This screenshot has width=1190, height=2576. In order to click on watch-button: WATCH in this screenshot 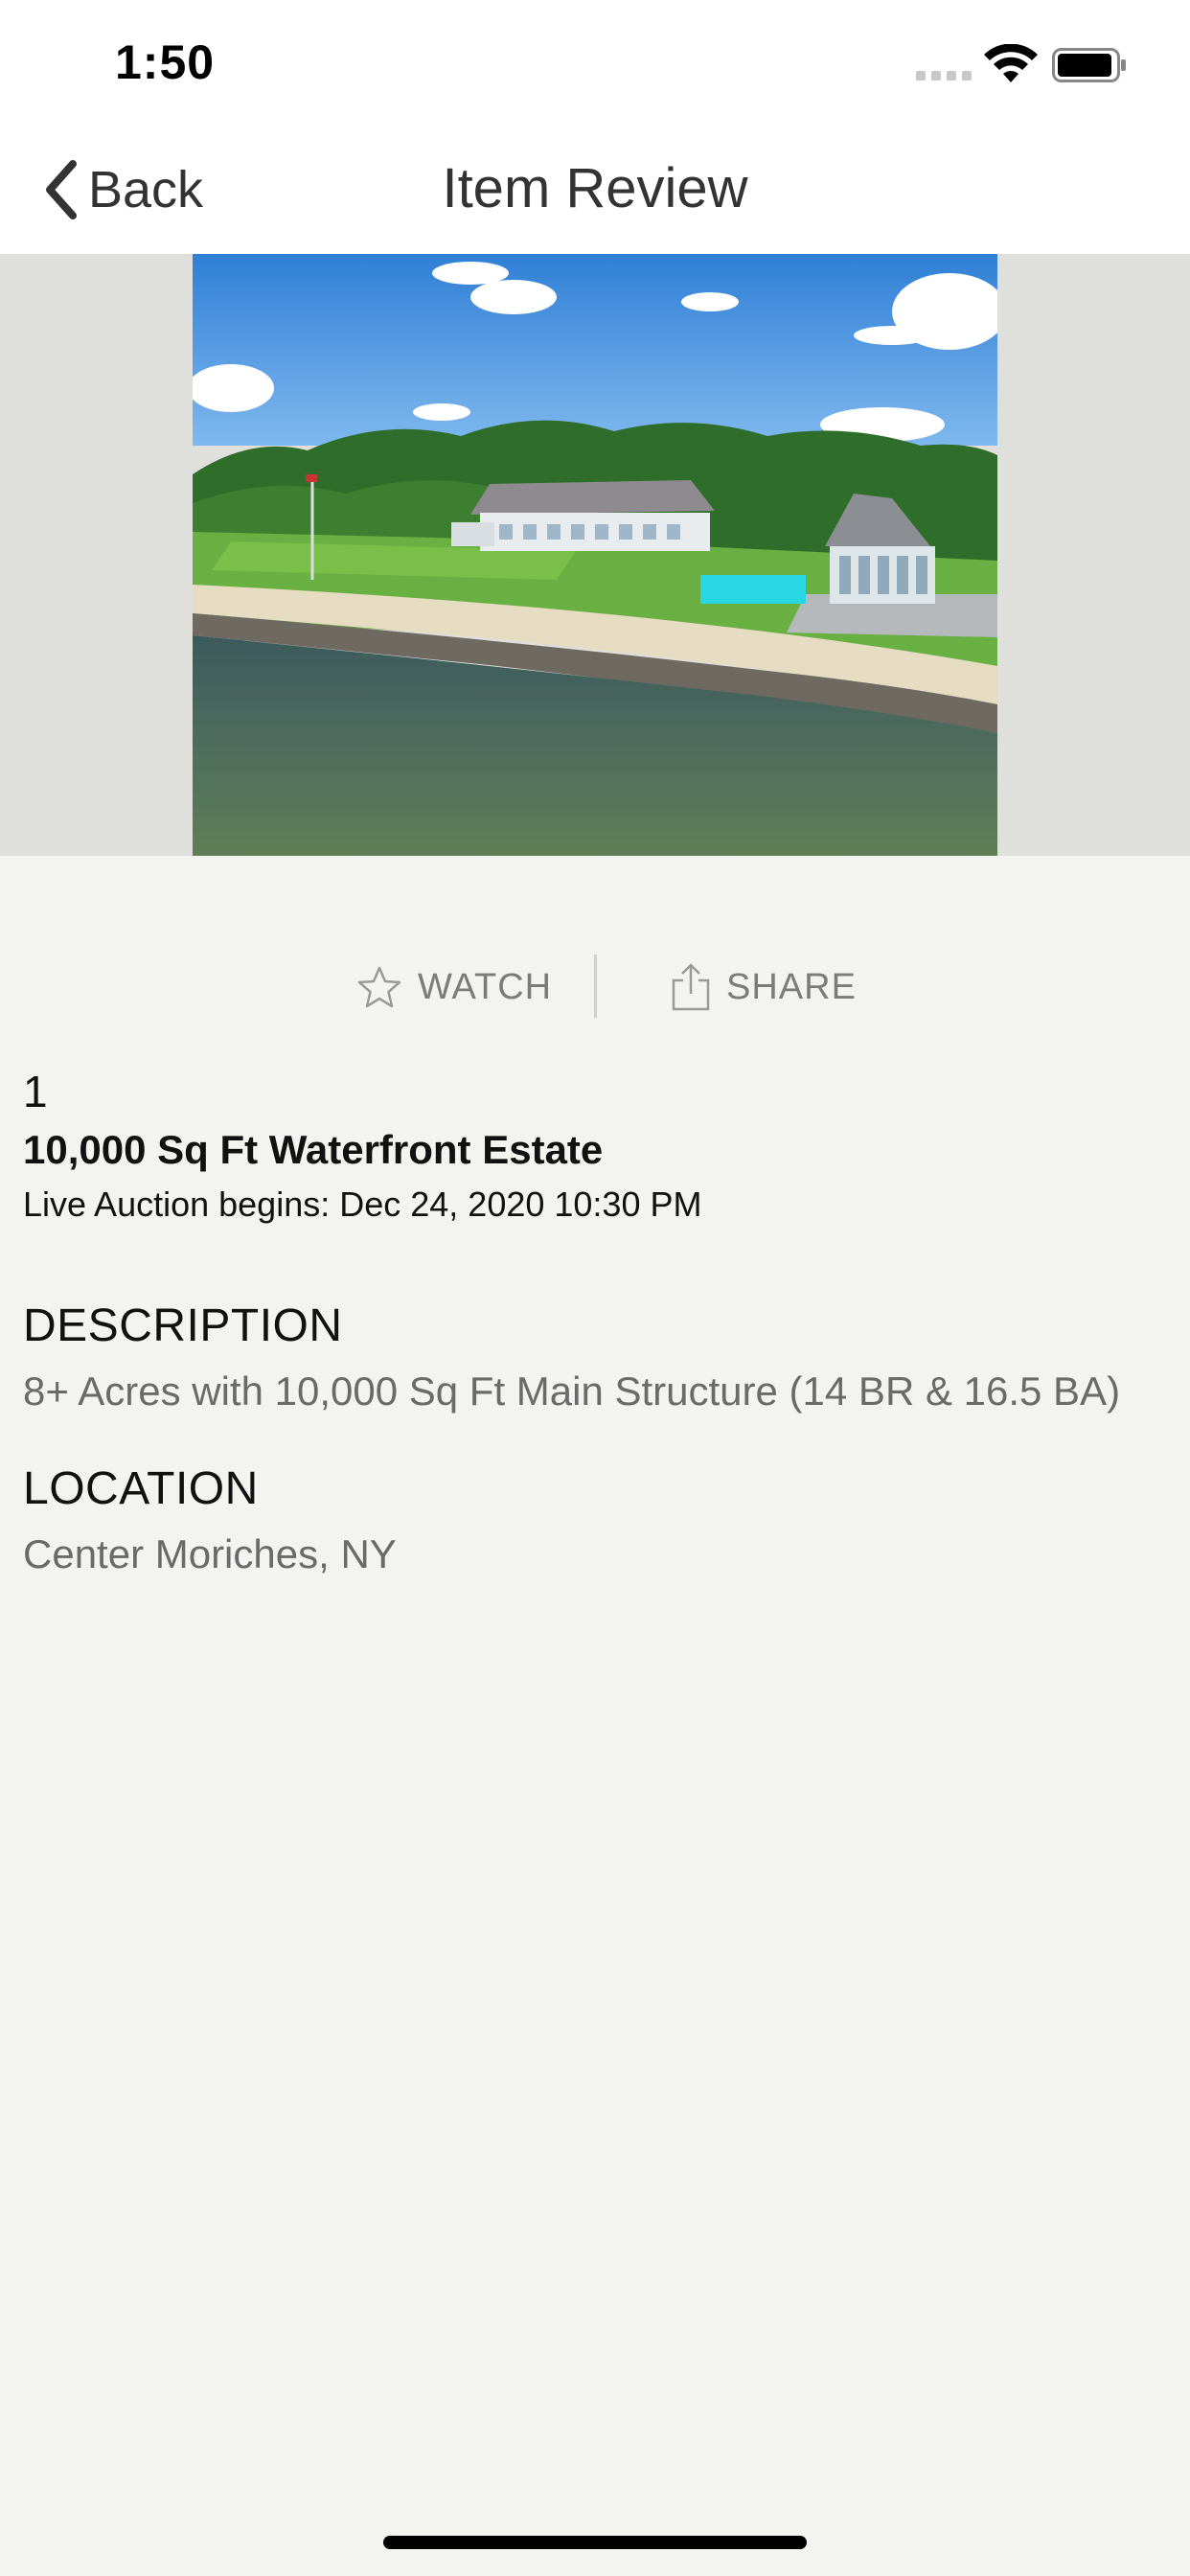, I will do `click(454, 987)`.